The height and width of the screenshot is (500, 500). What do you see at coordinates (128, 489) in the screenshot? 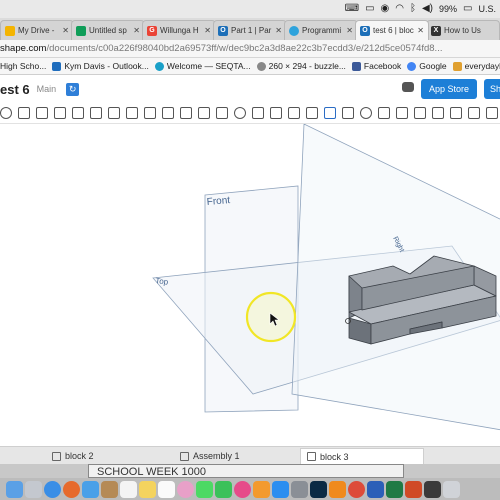
I see `calendar-icon` at bounding box center [128, 489].